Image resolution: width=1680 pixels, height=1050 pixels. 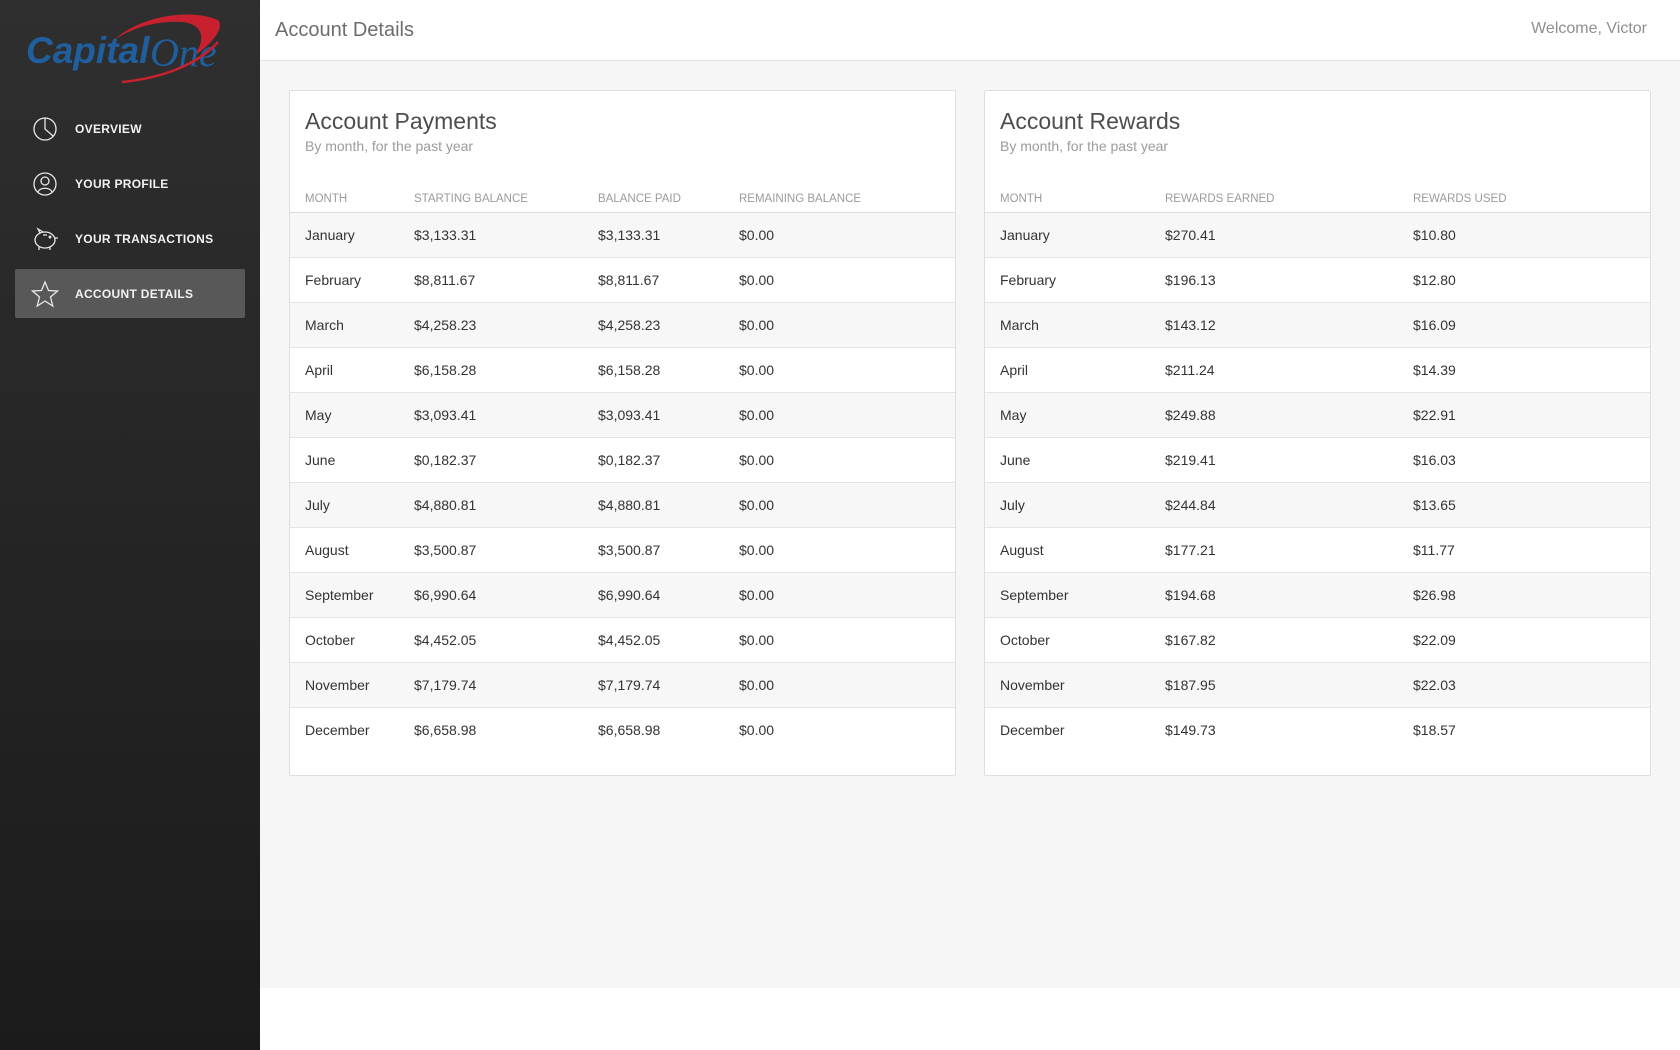 What do you see at coordinates (1289, 460) in the screenshot?
I see `amount-cell: $219.41` at bounding box center [1289, 460].